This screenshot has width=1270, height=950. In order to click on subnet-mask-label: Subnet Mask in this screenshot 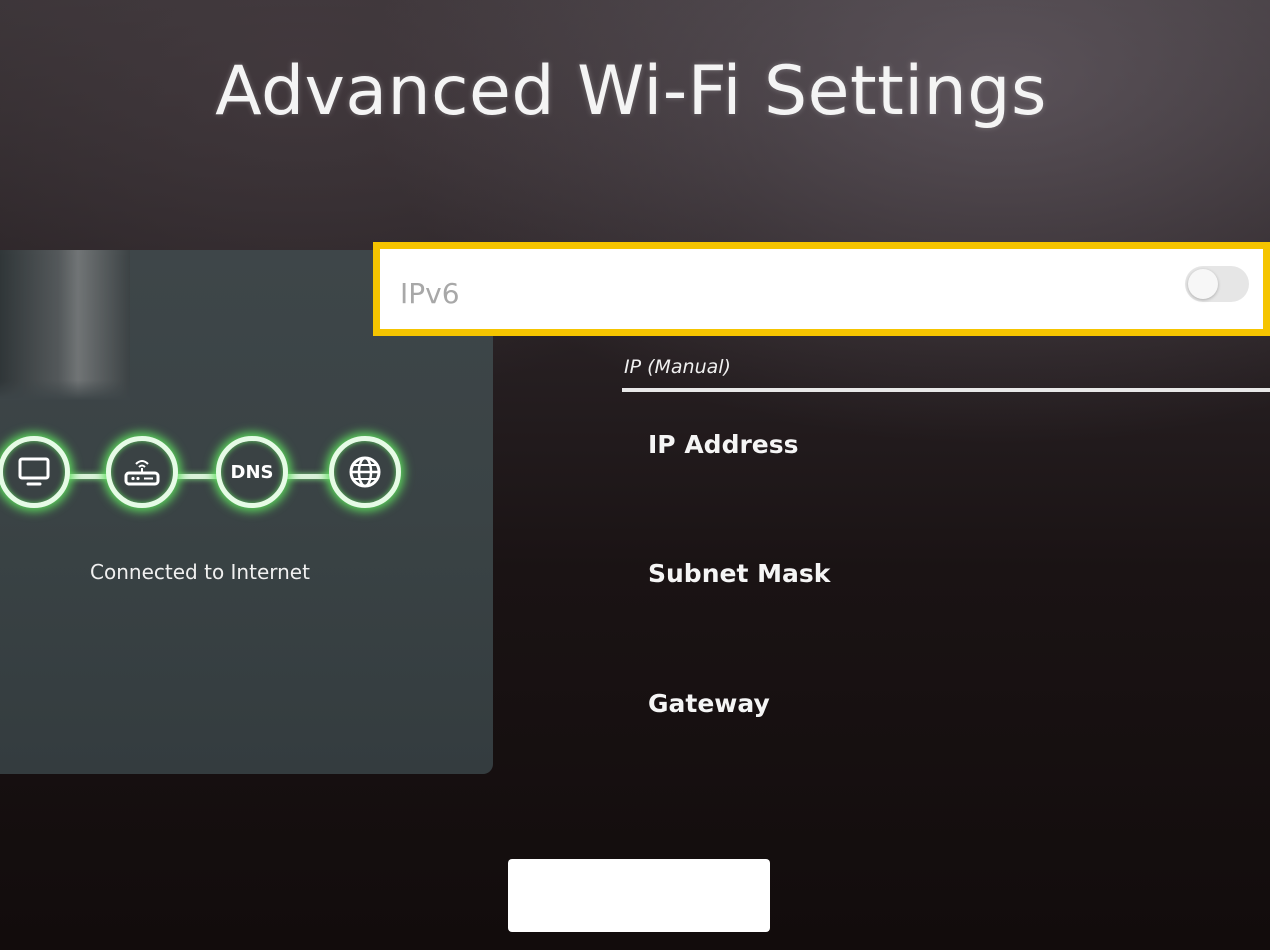, I will do `click(739, 573)`.